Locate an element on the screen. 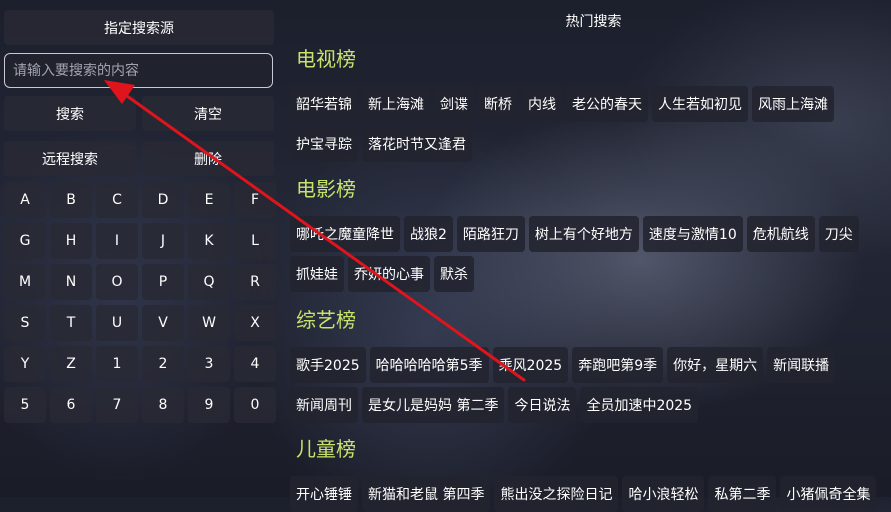  key-9: 9 is located at coordinates (209, 405).